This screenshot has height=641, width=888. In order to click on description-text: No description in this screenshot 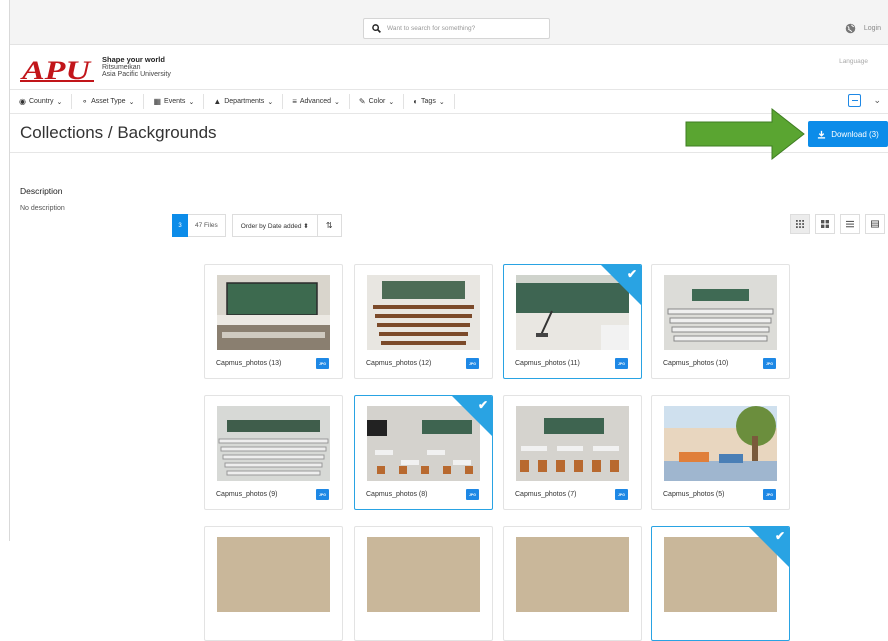, I will do `click(42, 208)`.